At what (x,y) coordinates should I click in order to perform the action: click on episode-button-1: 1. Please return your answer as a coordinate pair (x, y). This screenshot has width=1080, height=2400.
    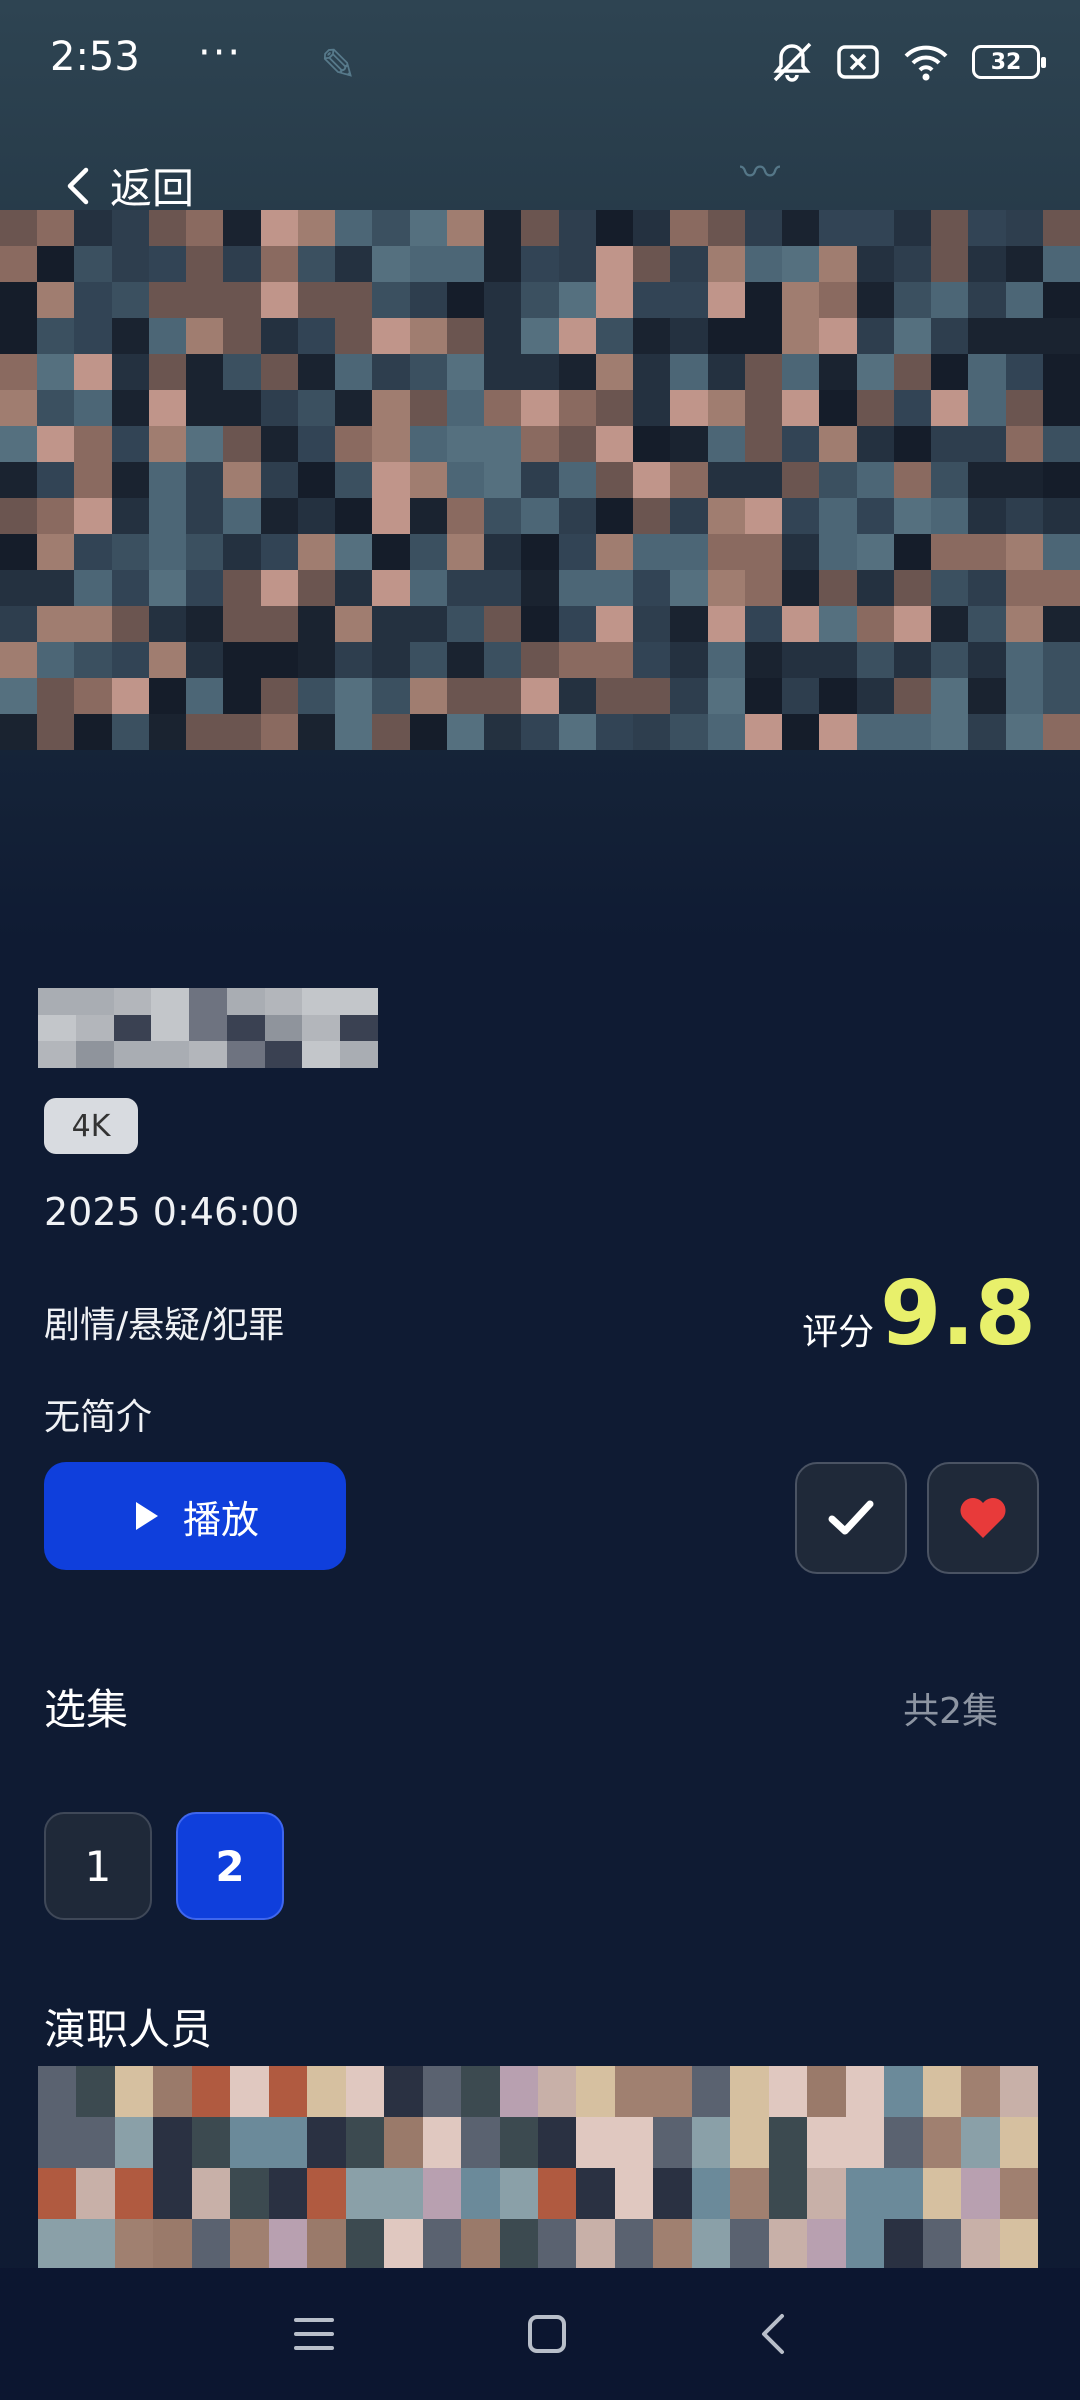
    Looking at the image, I should click on (98, 1866).